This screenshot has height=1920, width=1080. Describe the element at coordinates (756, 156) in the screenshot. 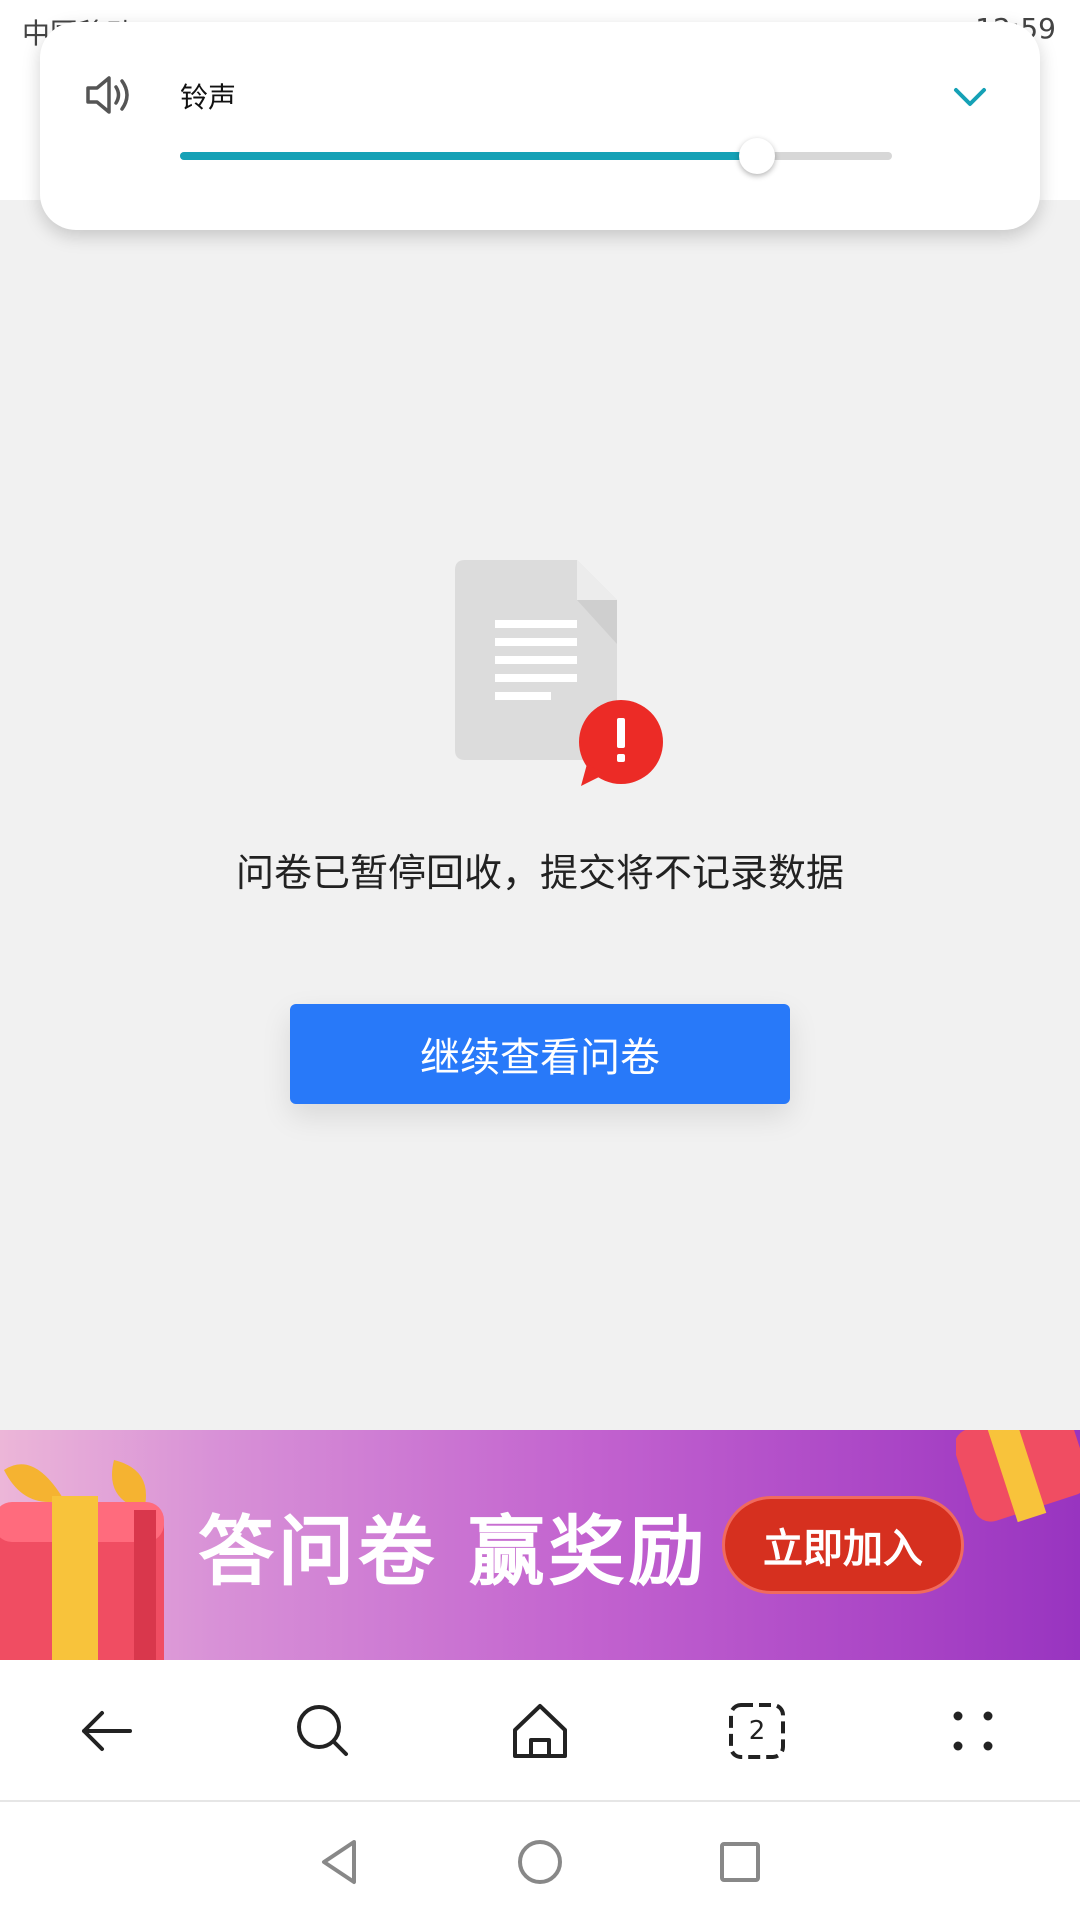

I see `volume-slider-thumb` at that location.